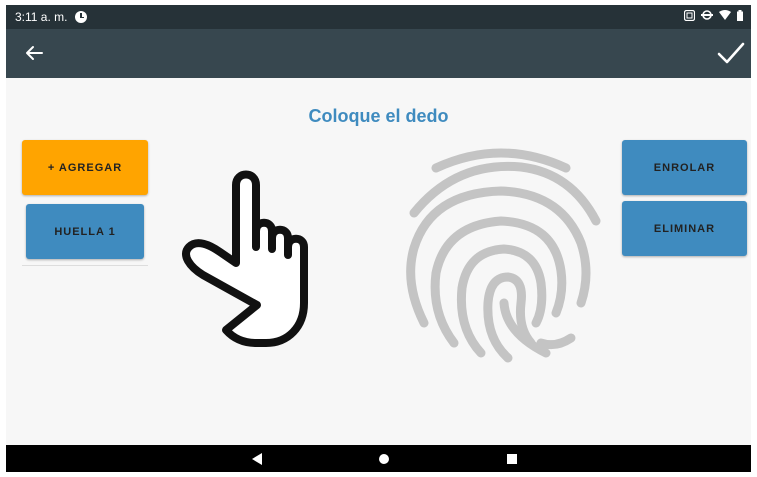  What do you see at coordinates (684, 228) in the screenshot?
I see `delete-button: ELIMINAR` at bounding box center [684, 228].